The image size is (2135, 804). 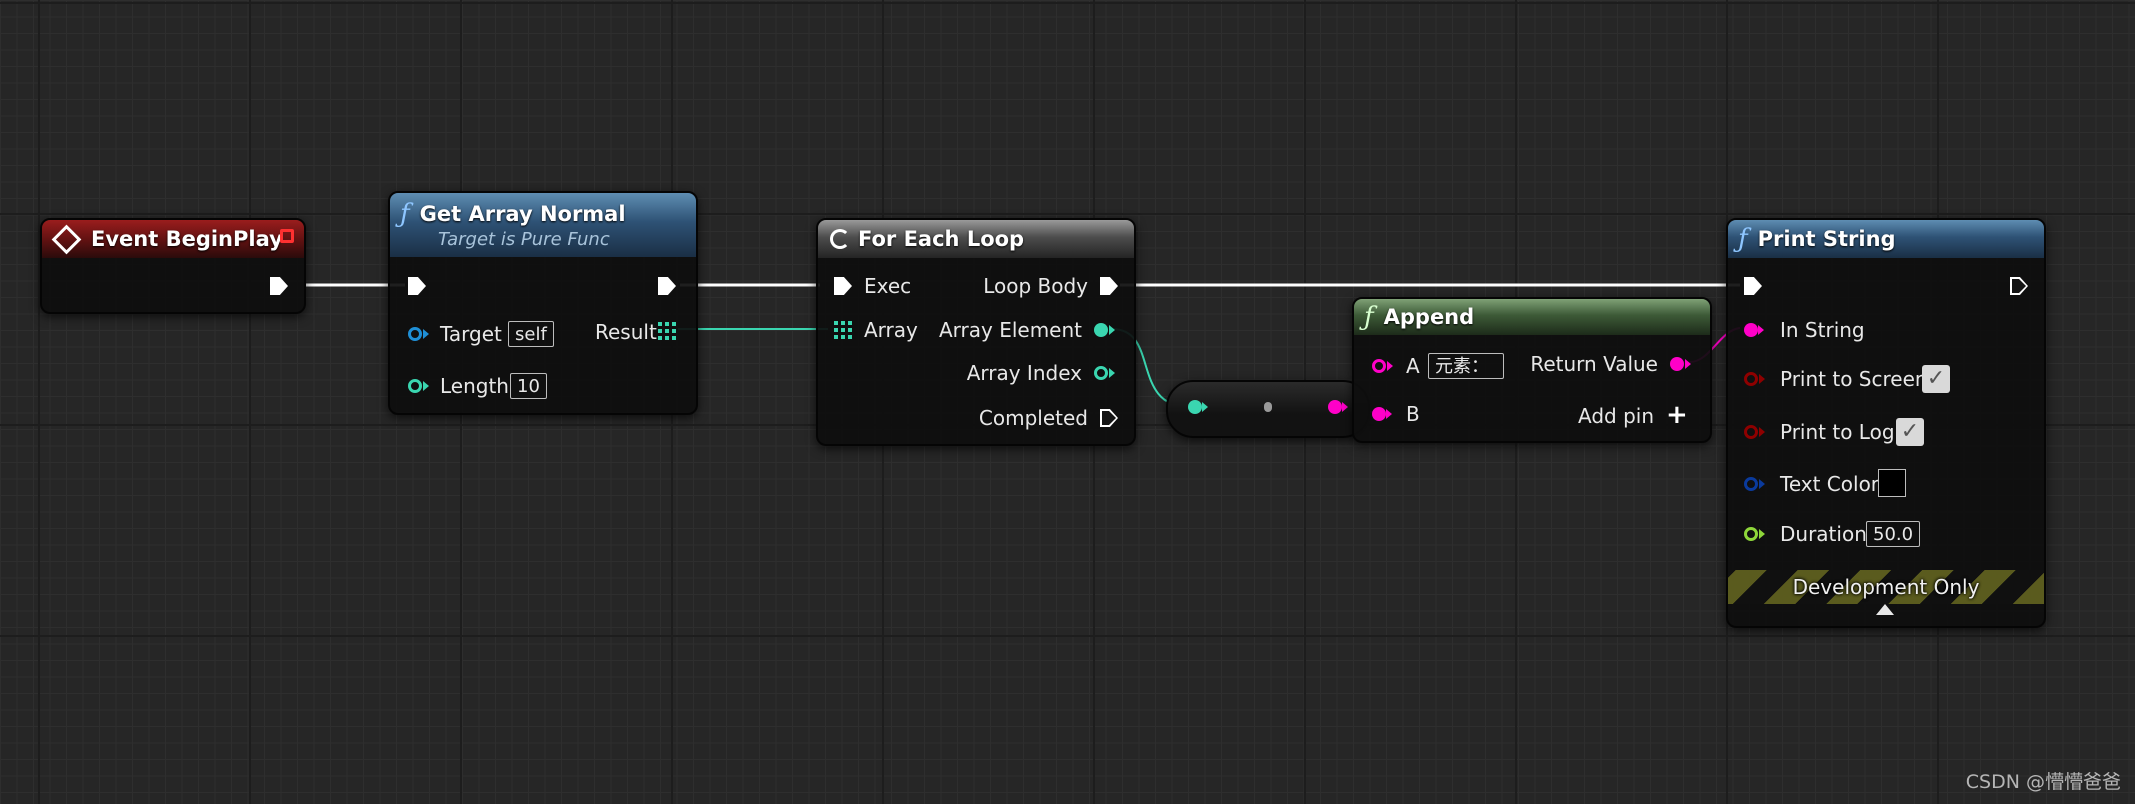 What do you see at coordinates (426, 334) in the screenshot?
I see `target-pin-arrow` at bounding box center [426, 334].